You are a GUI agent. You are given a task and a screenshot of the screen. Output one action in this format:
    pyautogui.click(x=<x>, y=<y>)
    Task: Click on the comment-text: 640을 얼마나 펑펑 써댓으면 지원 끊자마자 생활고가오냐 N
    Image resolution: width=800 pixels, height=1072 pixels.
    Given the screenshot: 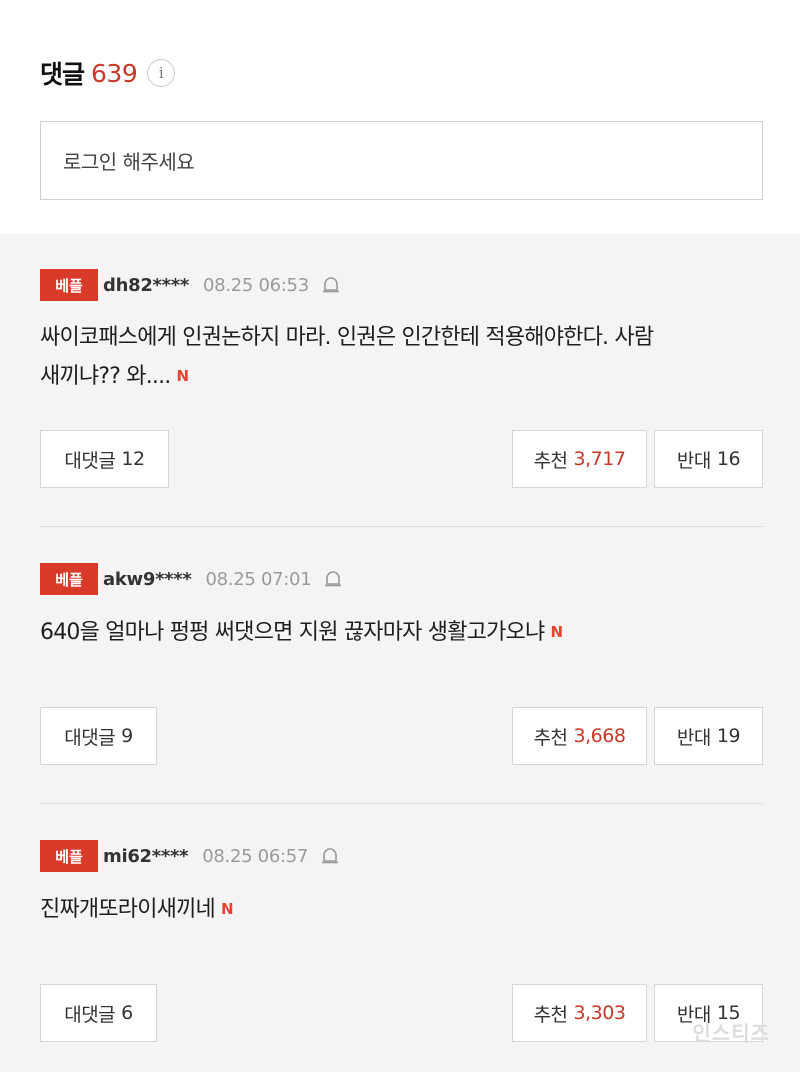 What is the action you would take?
    pyautogui.click(x=401, y=632)
    